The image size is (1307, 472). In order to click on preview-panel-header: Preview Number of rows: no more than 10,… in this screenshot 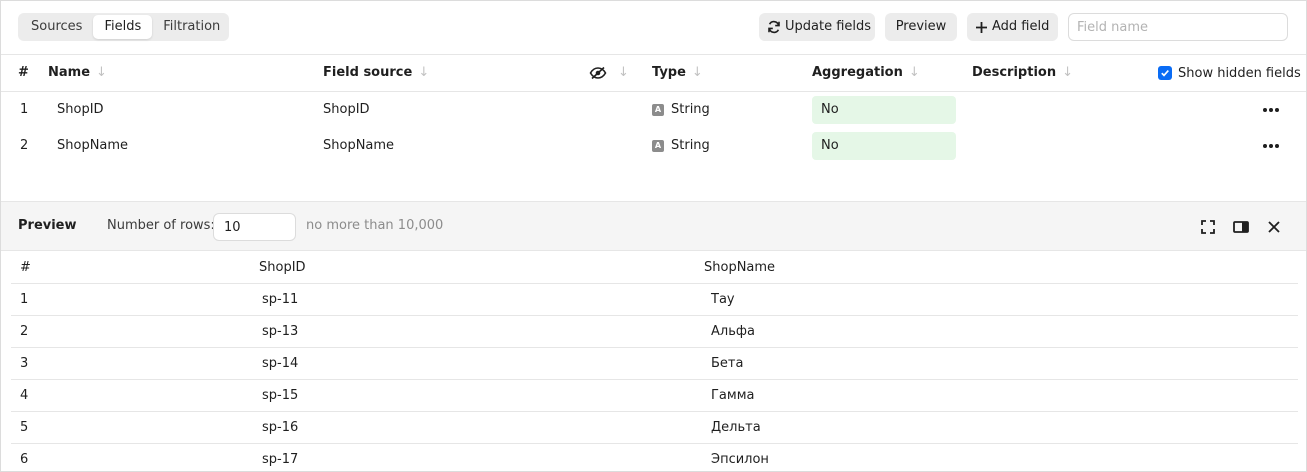, I will do `click(653, 226)`.